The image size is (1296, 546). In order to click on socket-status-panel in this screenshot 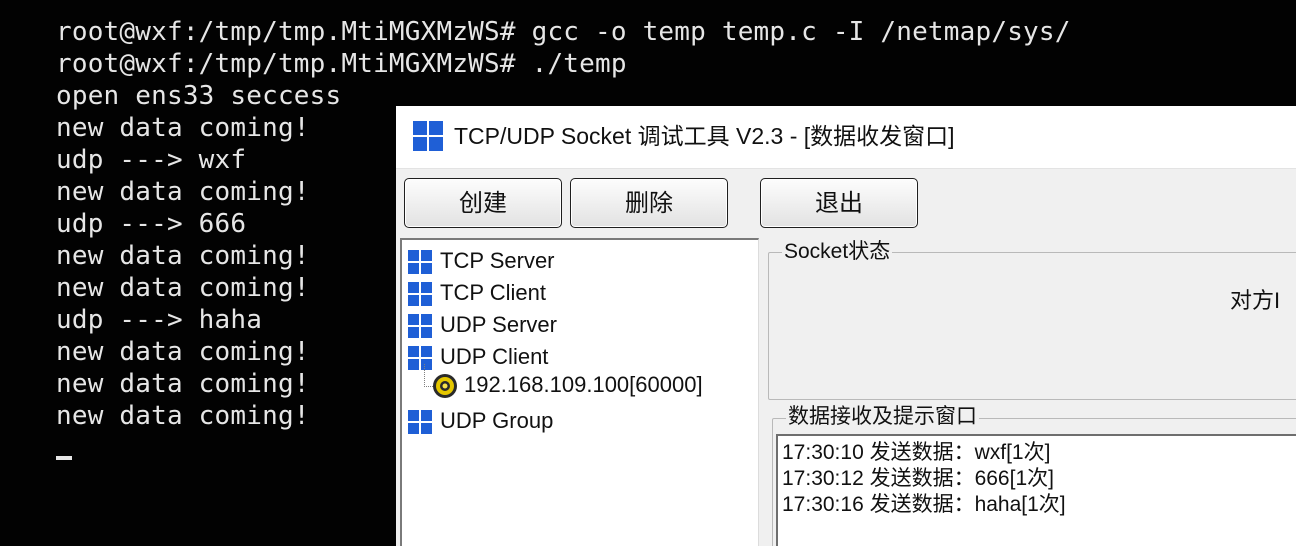, I will do `click(1032, 326)`.